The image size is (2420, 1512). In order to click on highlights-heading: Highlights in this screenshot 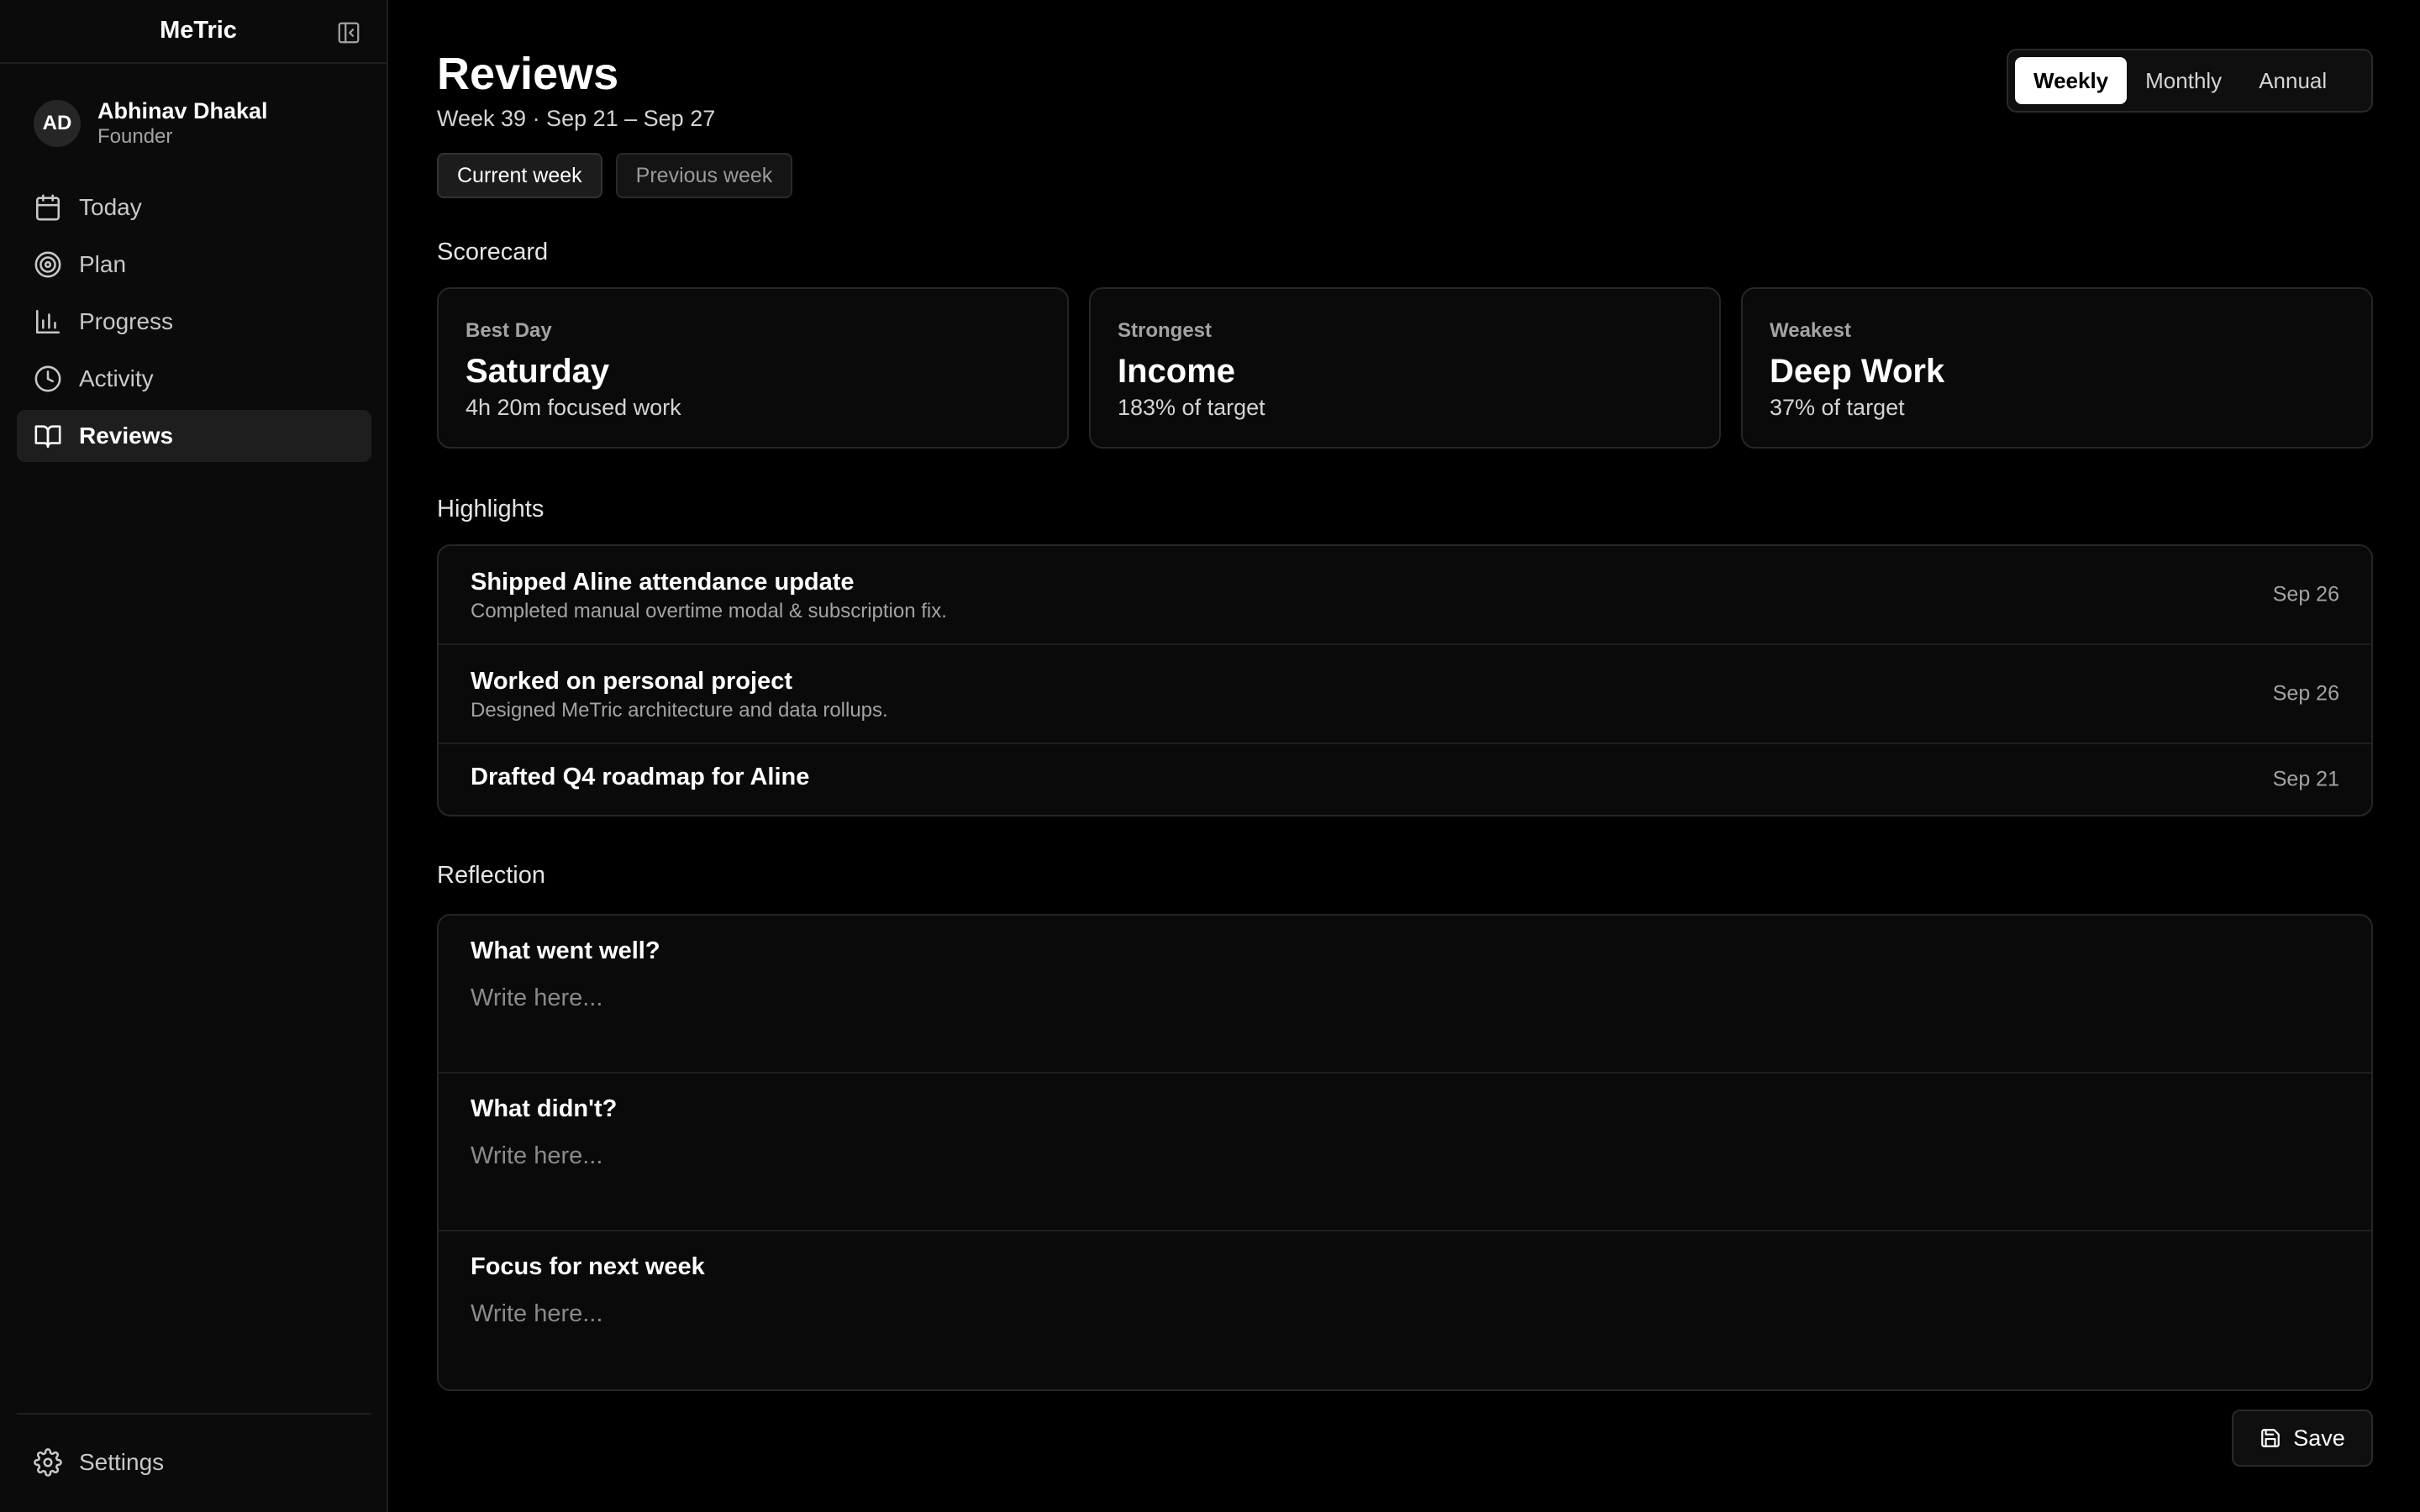, I will do `click(491, 509)`.